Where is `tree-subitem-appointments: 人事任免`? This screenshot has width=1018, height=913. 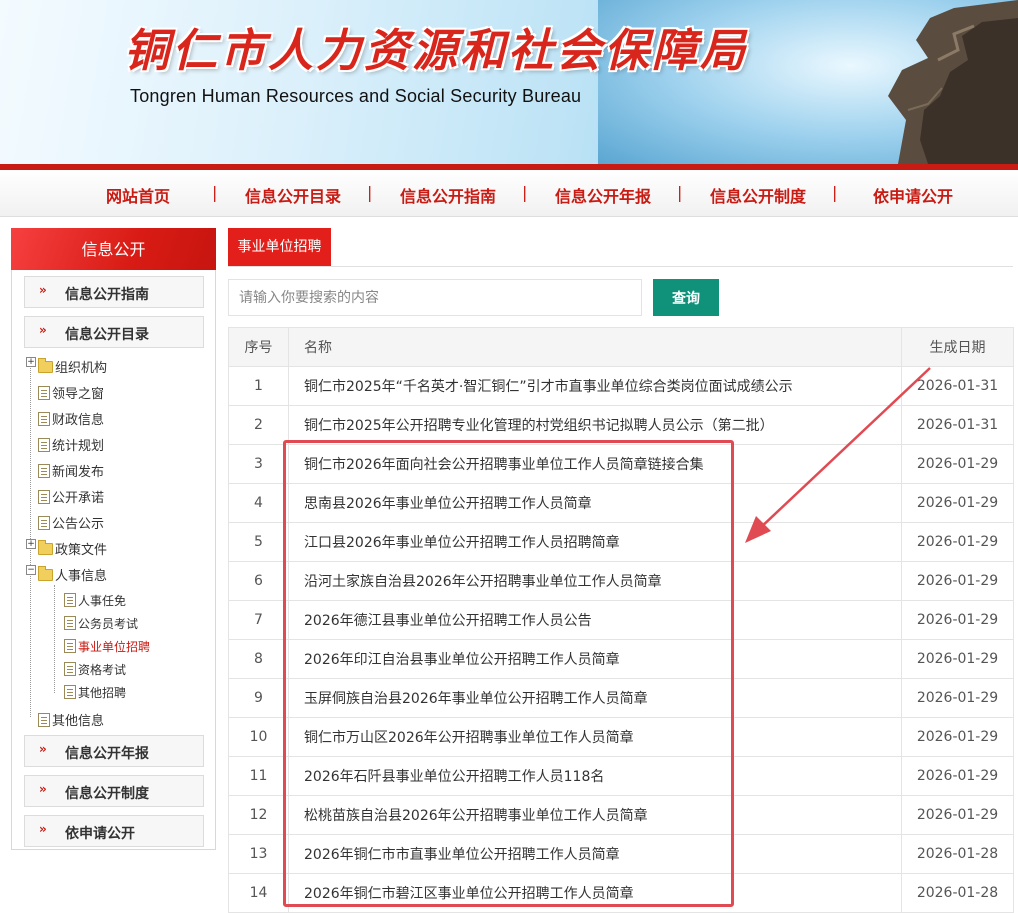 tree-subitem-appointments: 人事任免 is located at coordinates (95, 600).